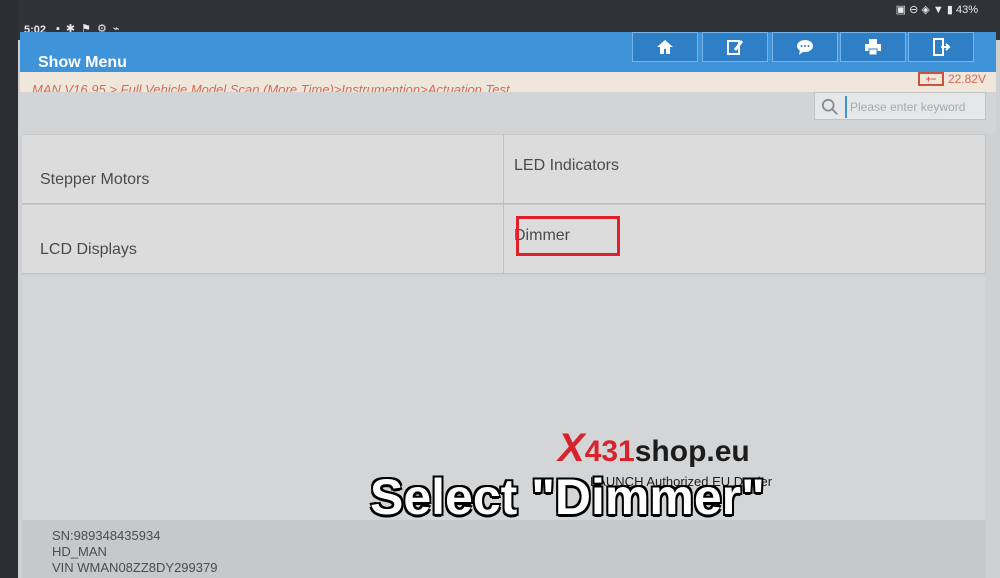 This screenshot has height=578, width=1000. What do you see at coordinates (930, 79) in the screenshot?
I see `car-battery-icon: +−` at bounding box center [930, 79].